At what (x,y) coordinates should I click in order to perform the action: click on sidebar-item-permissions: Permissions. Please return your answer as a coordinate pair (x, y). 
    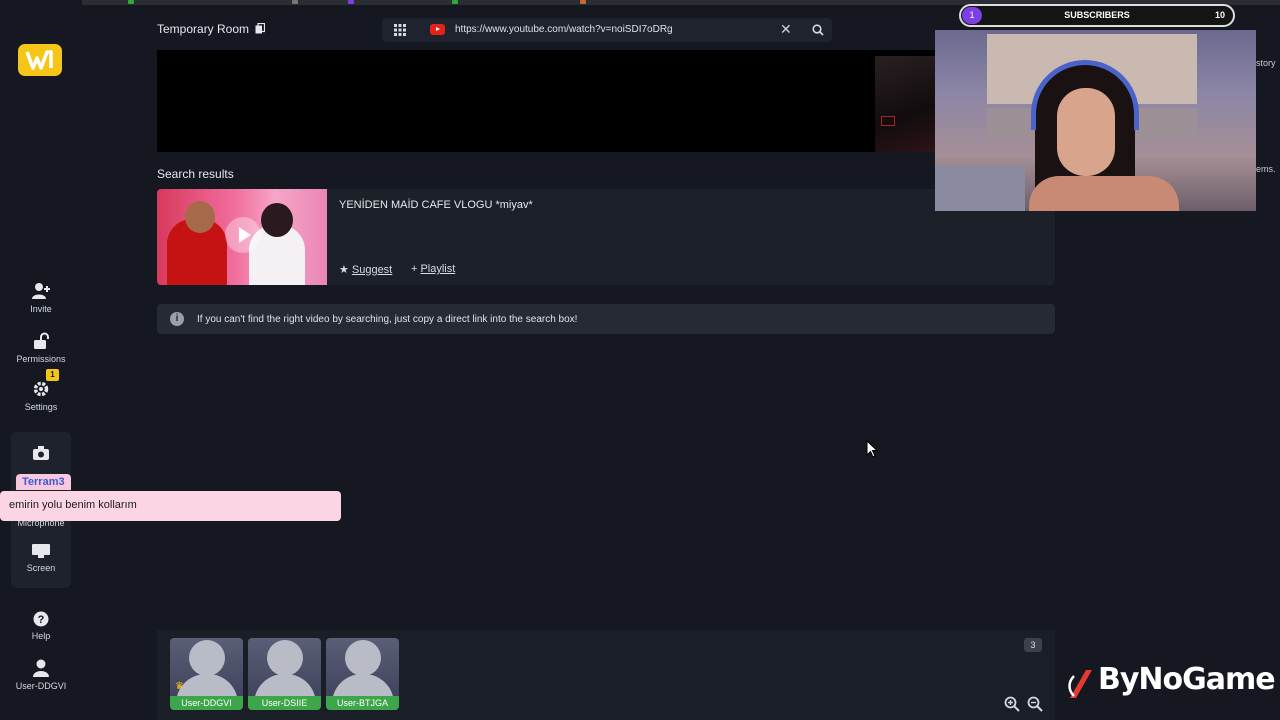
    Looking at the image, I should click on (41, 348).